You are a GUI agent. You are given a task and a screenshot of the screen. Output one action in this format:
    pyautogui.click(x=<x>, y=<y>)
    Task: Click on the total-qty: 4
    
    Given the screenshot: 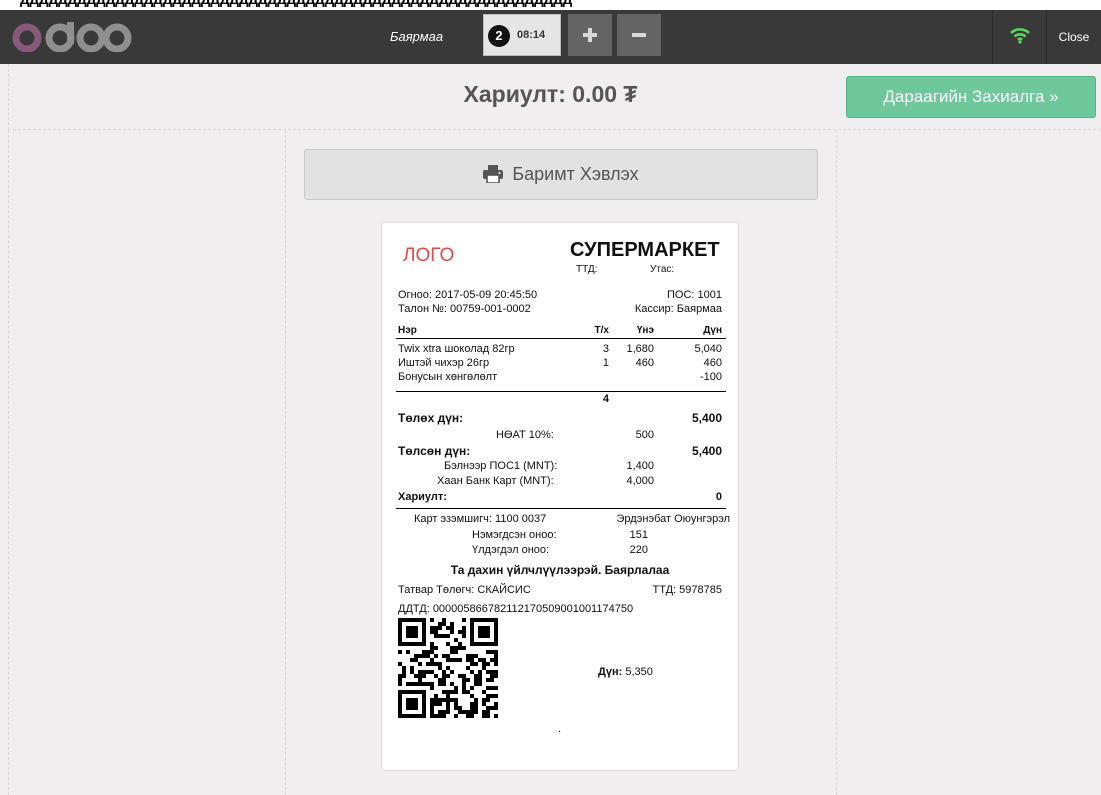 What is the action you would take?
    pyautogui.click(x=605, y=399)
    